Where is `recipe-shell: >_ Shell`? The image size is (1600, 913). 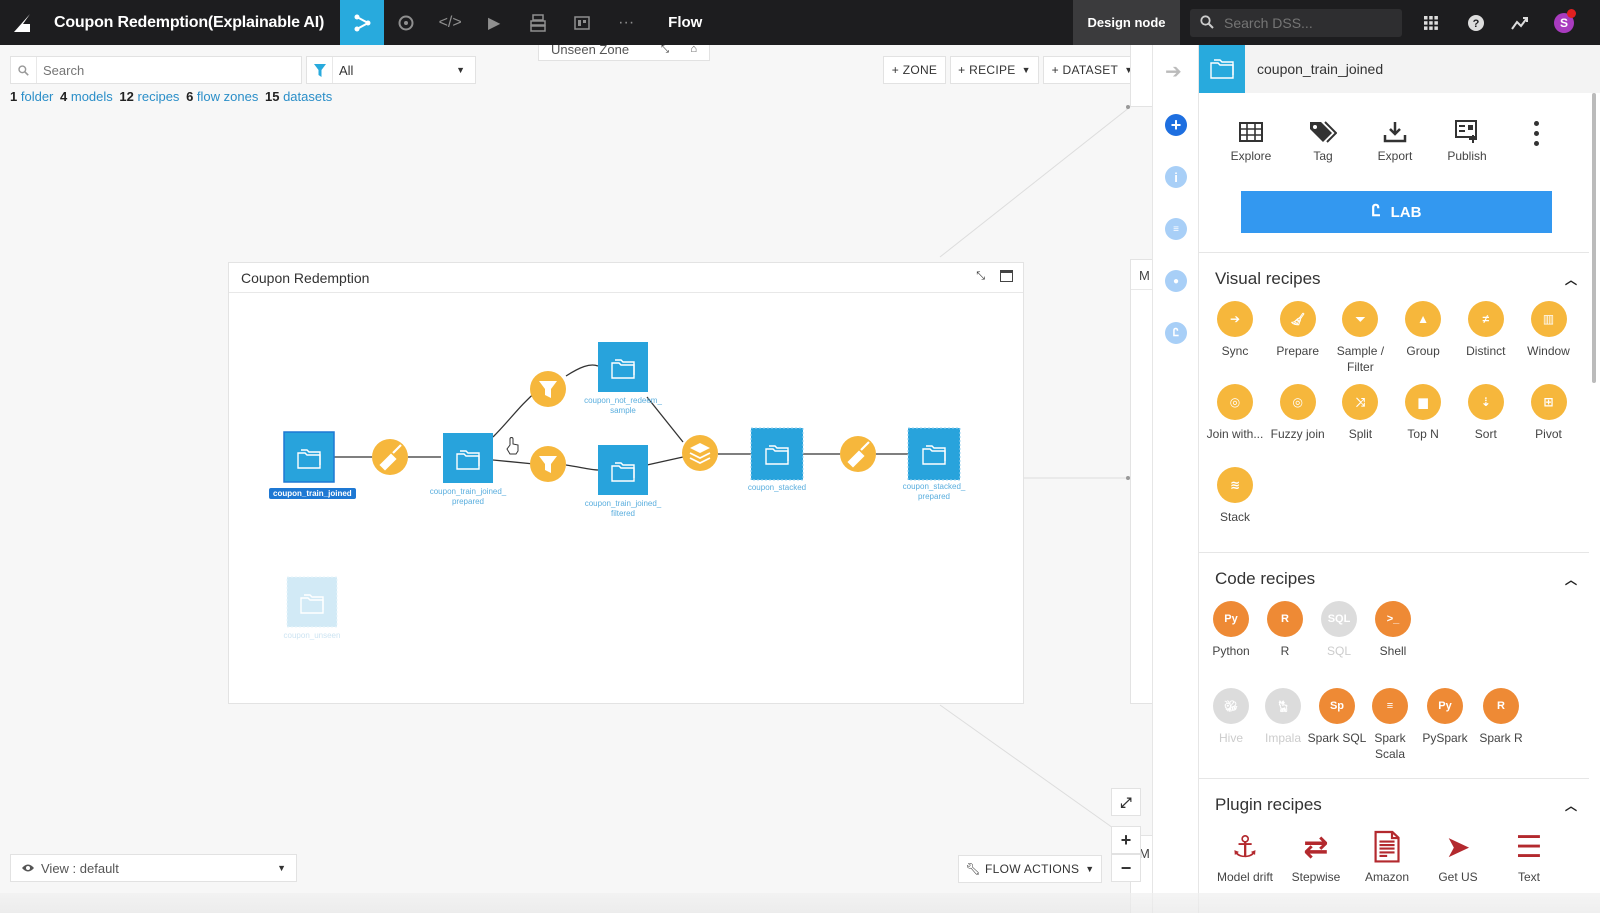
recipe-shell: >_ Shell is located at coordinates (1393, 630).